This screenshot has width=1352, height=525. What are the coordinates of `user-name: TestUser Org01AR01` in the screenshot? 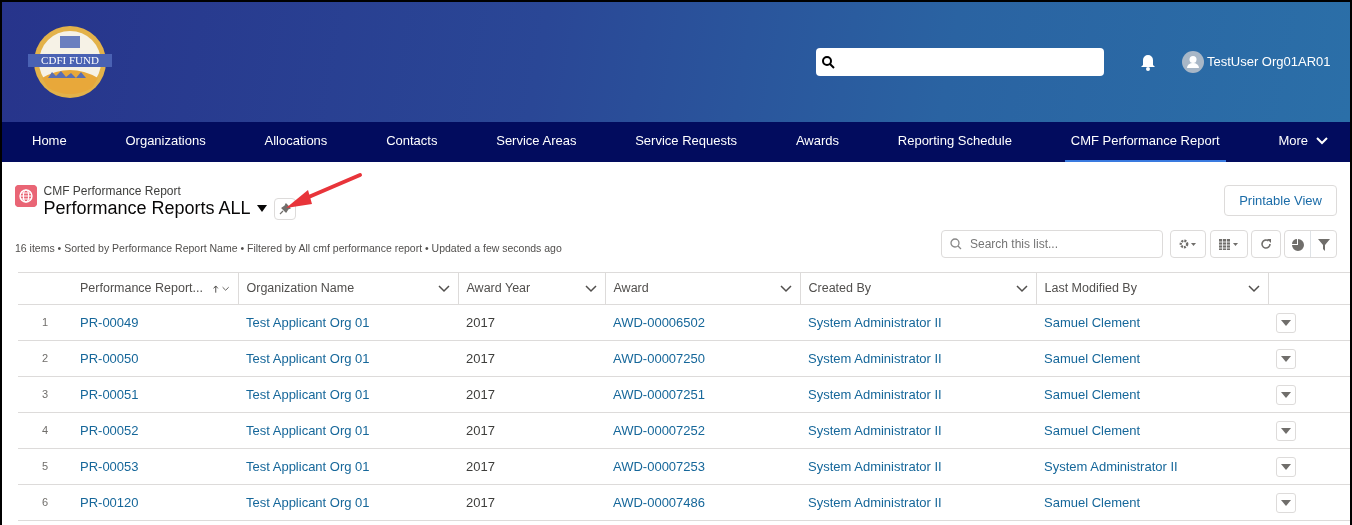 It's located at (1268, 62).